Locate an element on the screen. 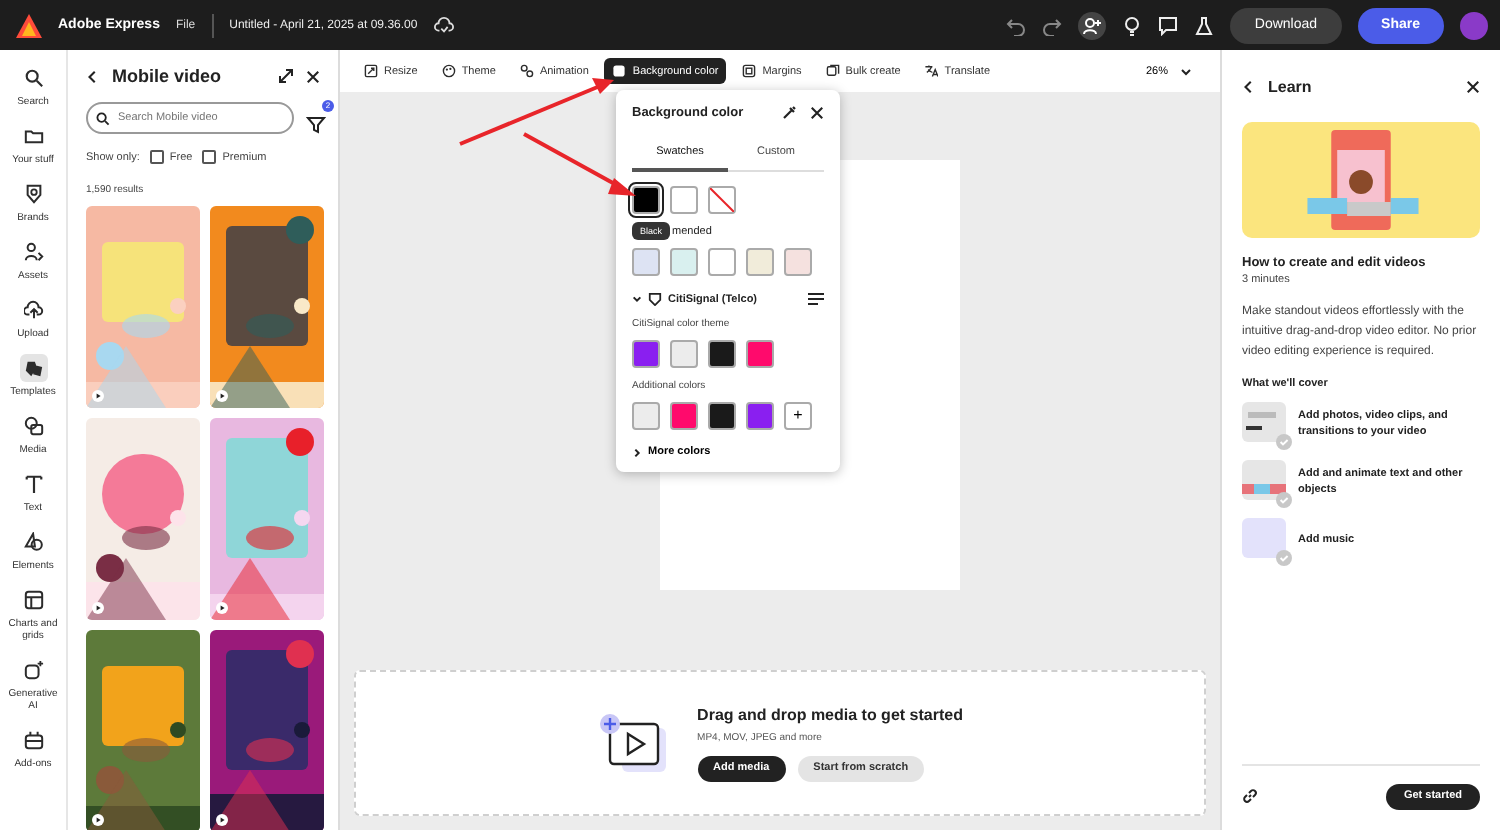 Image resolution: width=1500 pixels, height=830 pixels. drop-zone-title: Drag and drop media to get started is located at coordinates (830, 714).